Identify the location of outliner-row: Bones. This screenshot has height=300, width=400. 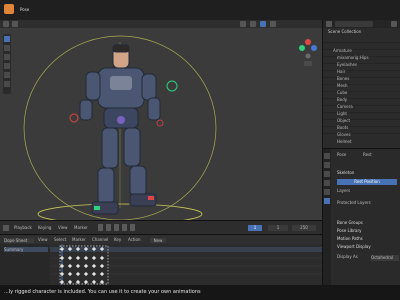
(361, 72).